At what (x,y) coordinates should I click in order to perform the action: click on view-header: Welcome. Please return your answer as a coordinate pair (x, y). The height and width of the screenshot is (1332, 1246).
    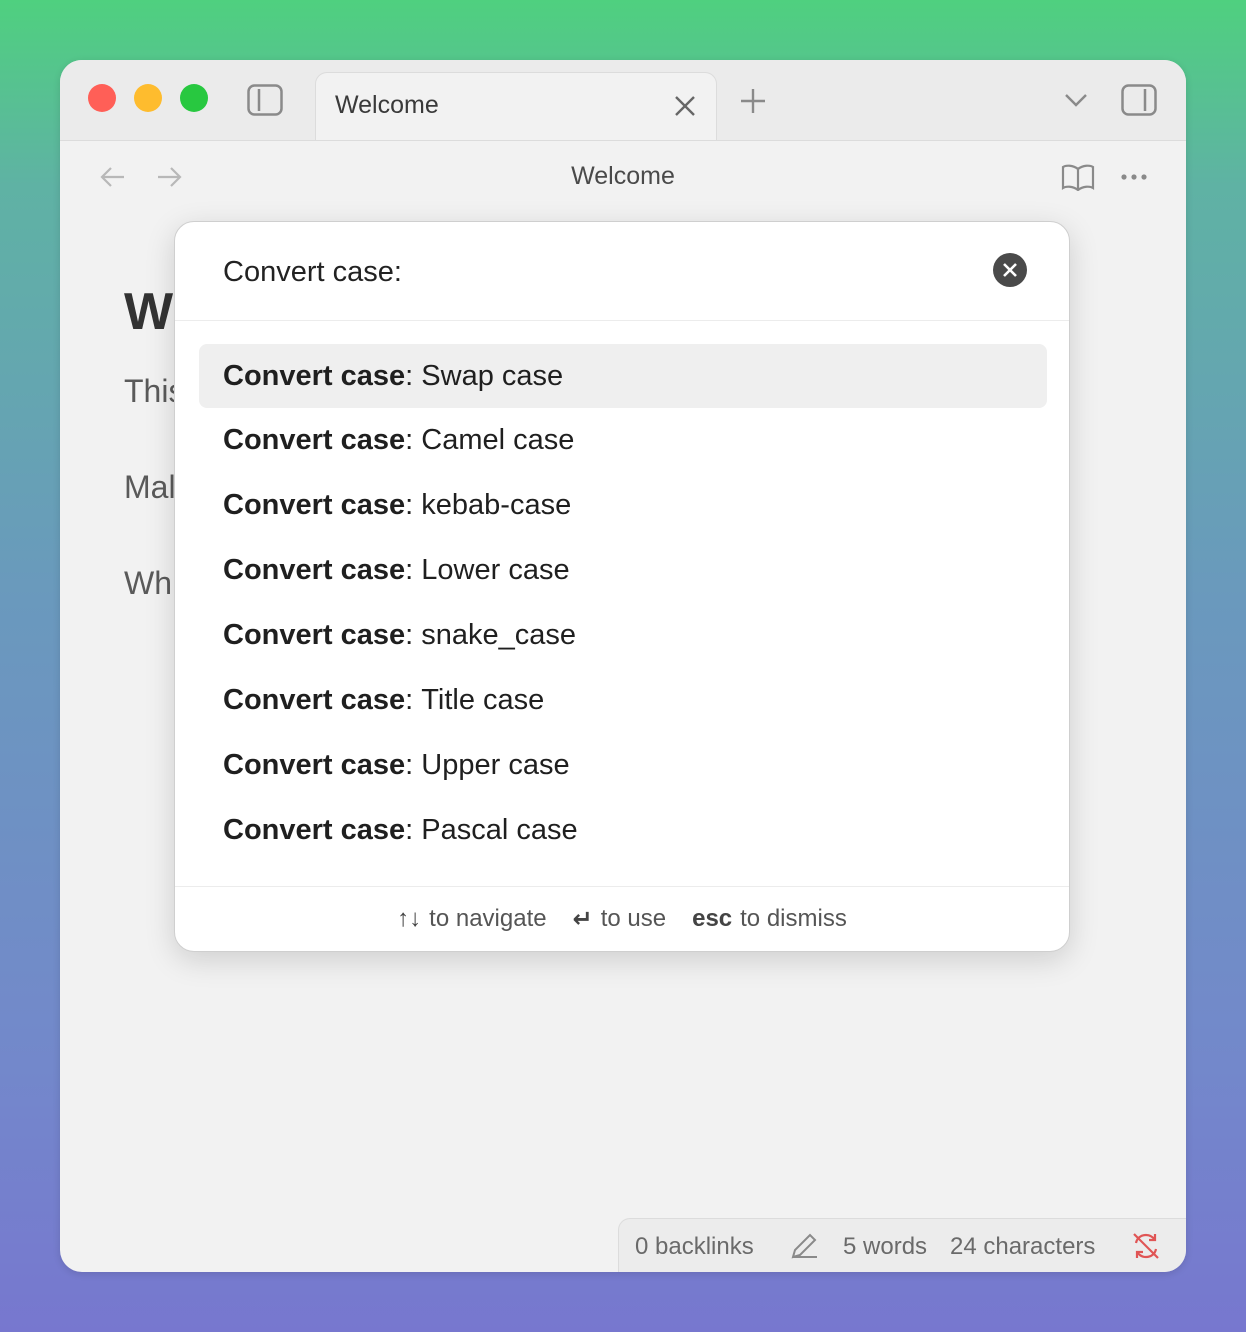
    Looking at the image, I should click on (623, 176).